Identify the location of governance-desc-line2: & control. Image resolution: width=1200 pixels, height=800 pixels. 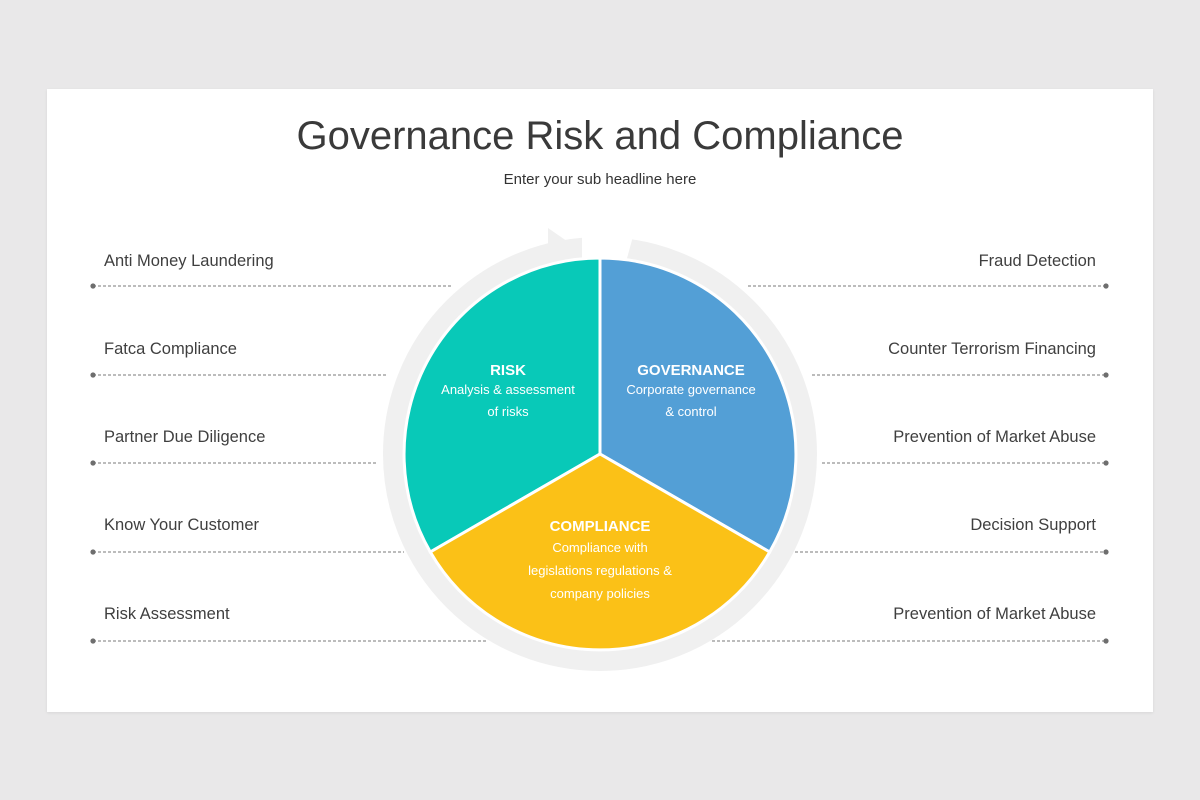
(690, 411).